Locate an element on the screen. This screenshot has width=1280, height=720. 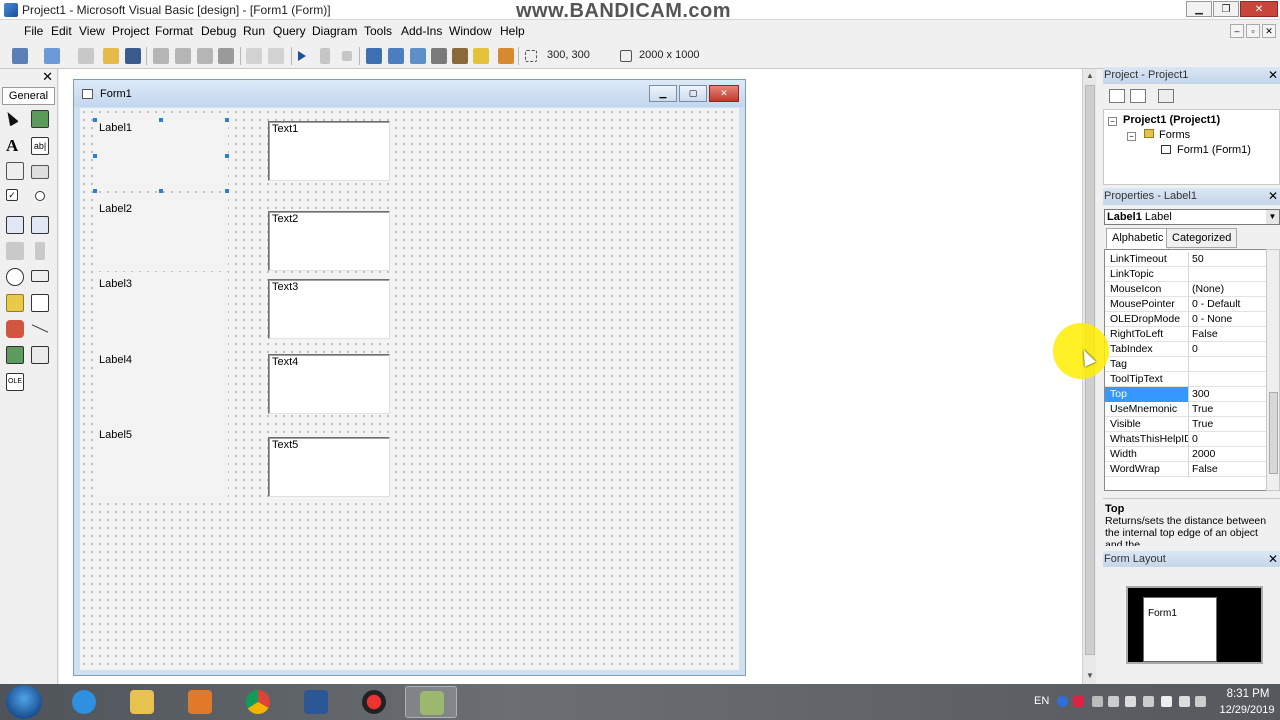
toggle-folders-icon is located at coordinates (1166, 96).